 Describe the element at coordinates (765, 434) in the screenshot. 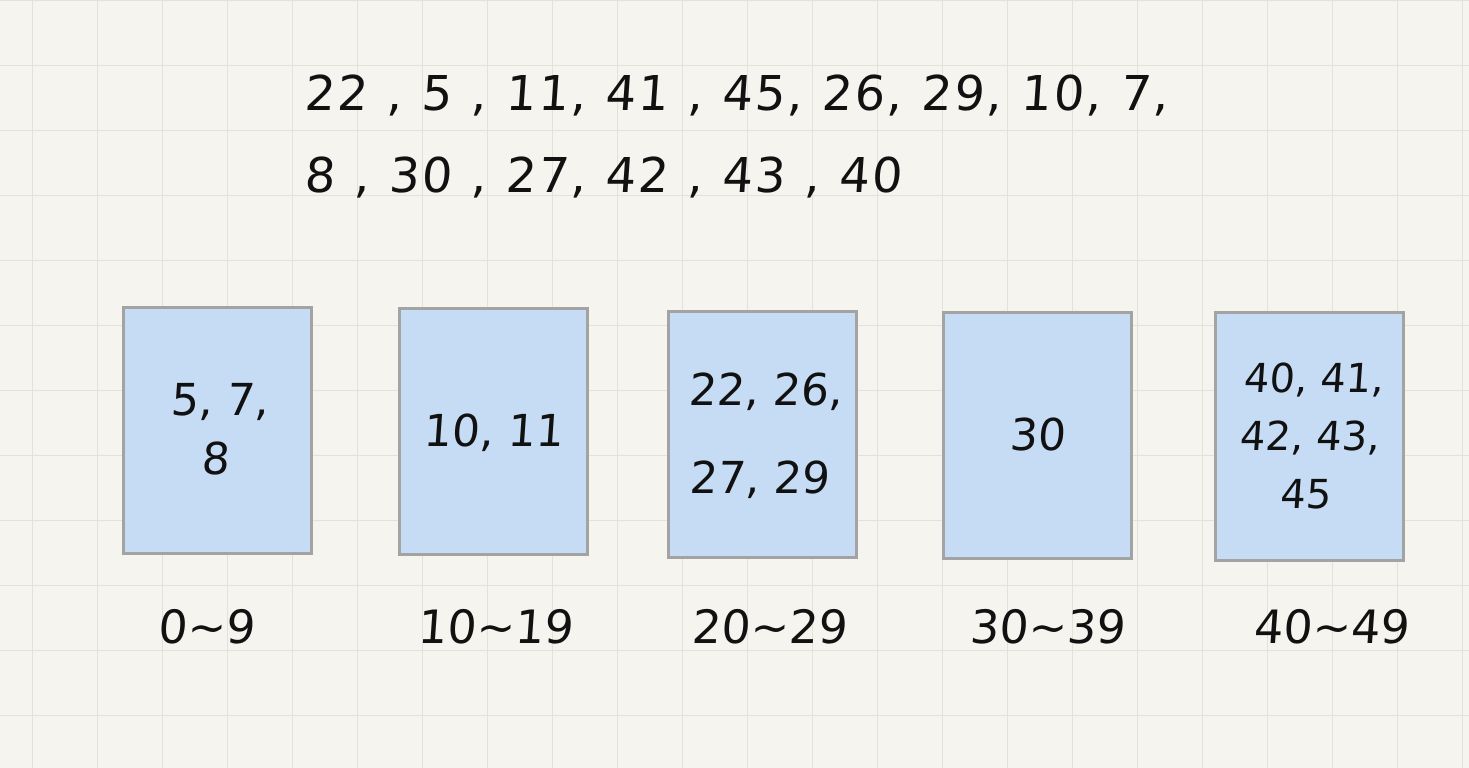

I see `bucket-contents: 22, 26, 27, 29` at that location.